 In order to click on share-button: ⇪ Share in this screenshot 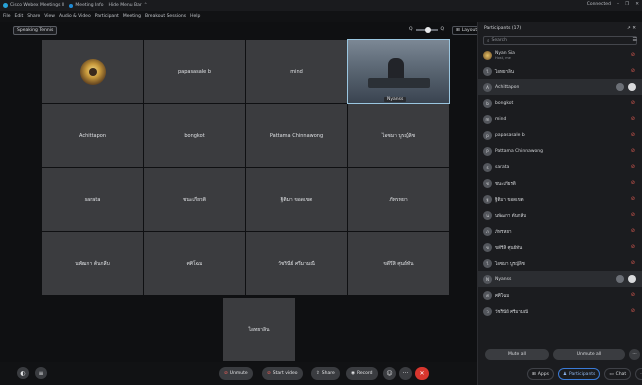, I will do `click(325, 373)`.